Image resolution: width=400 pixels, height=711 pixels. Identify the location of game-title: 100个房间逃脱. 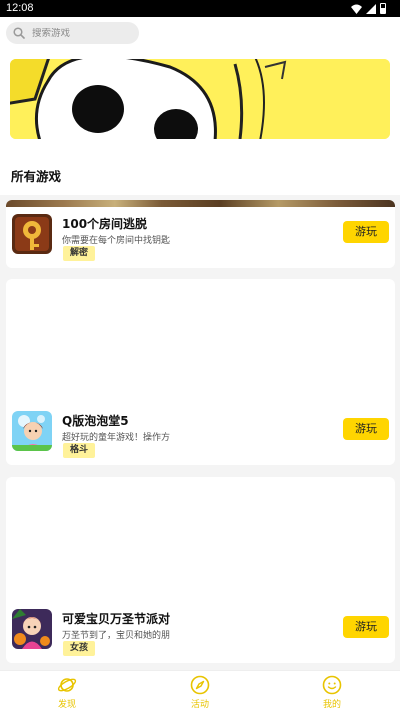
(105, 224).